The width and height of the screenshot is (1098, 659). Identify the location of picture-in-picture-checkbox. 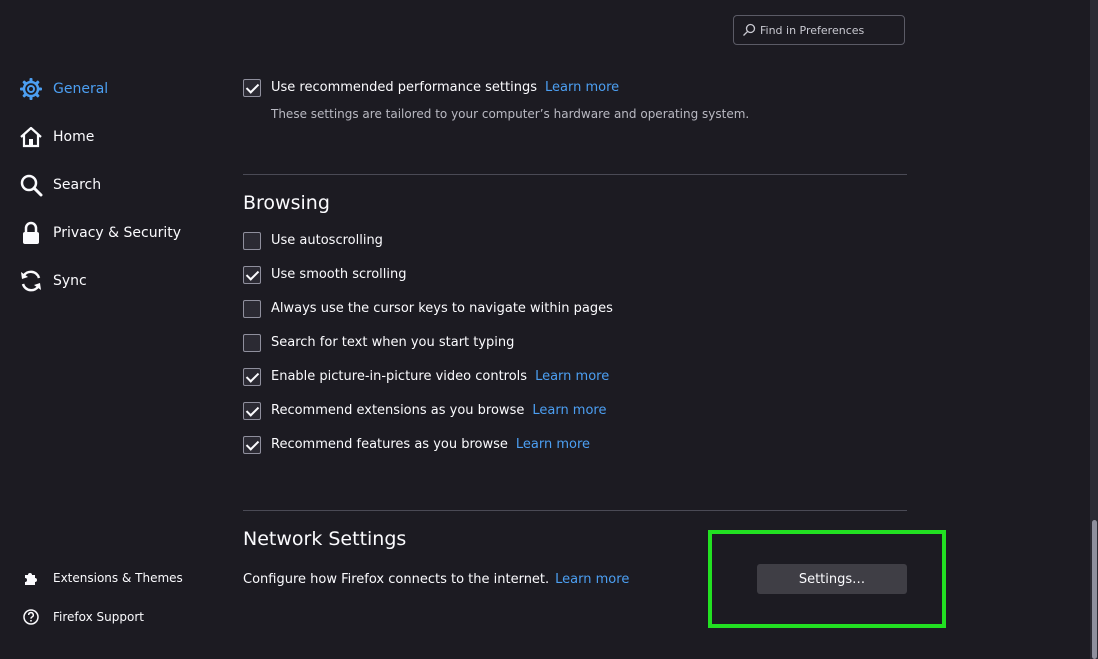
(252, 377).